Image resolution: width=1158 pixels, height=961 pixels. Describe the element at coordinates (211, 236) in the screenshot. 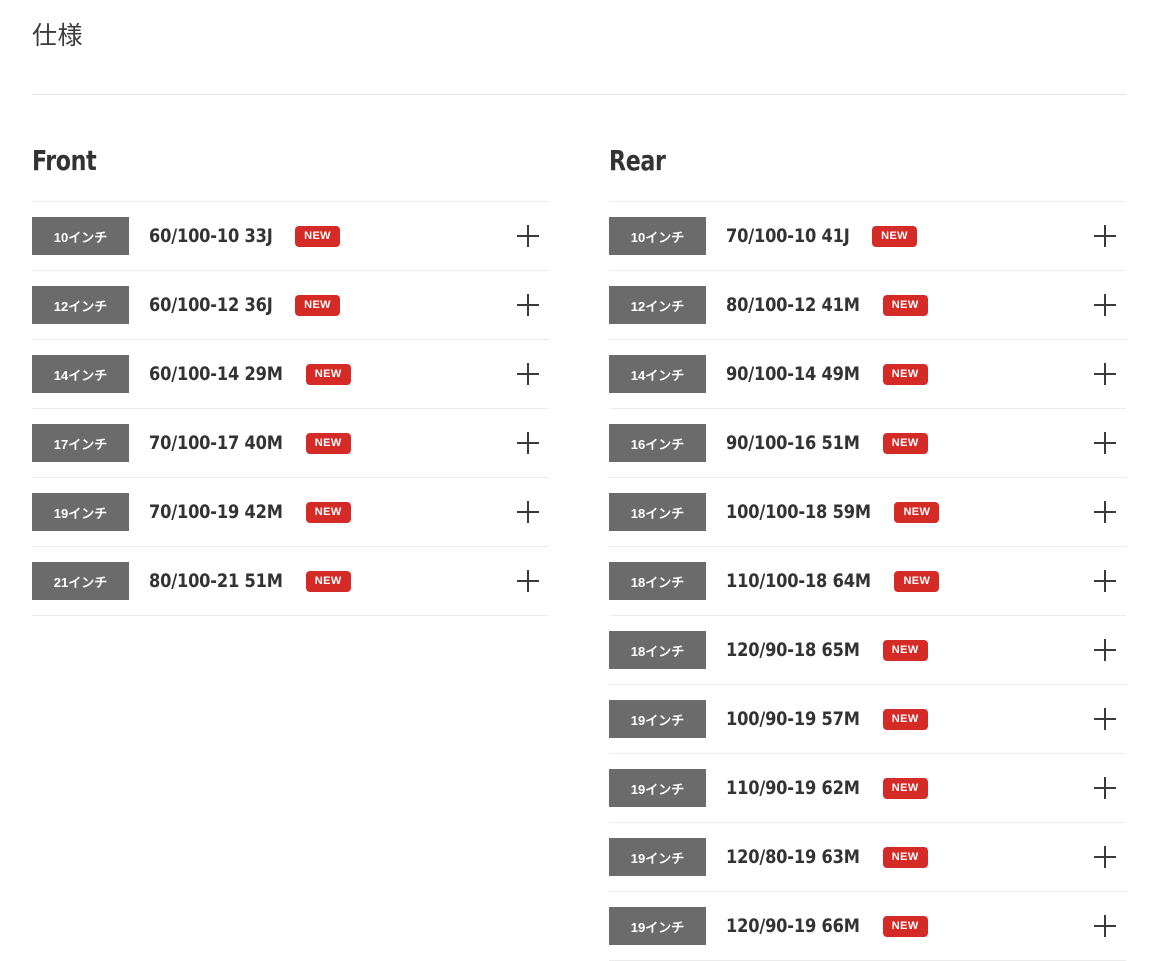

I see `spec-label: 60/100-10 33J` at that location.